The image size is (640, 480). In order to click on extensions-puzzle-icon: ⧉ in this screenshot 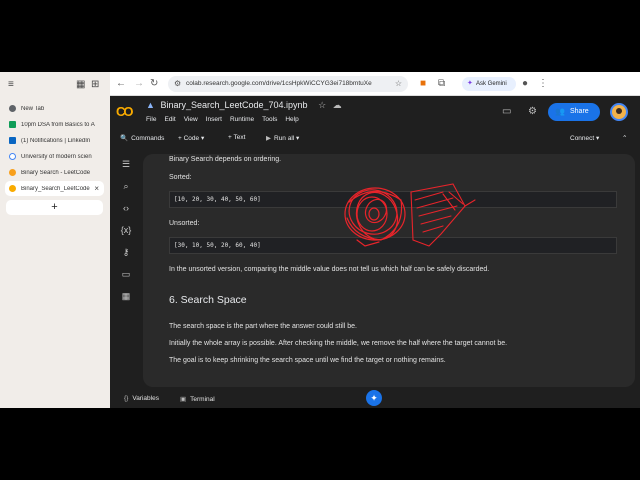, I will do `click(441, 84)`.